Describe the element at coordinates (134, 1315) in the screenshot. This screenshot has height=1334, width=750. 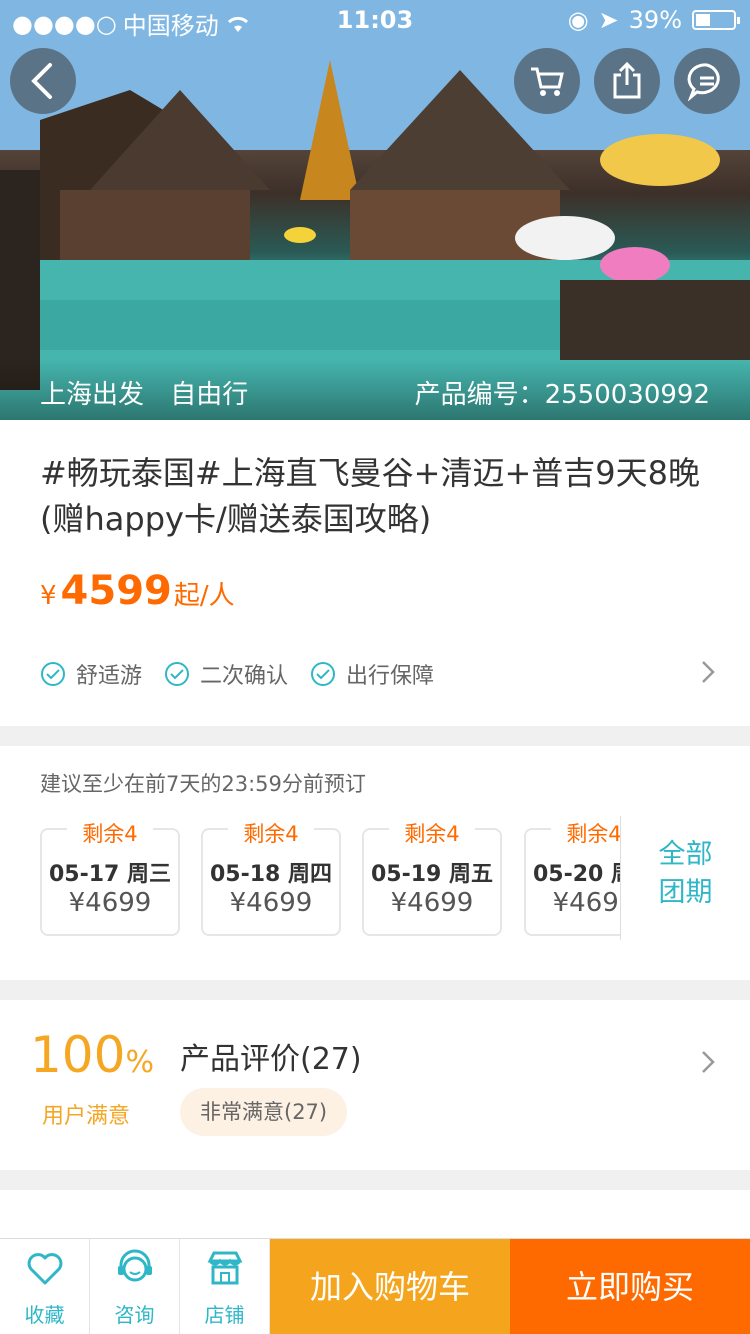
I see `consult-label: 咨询` at that location.